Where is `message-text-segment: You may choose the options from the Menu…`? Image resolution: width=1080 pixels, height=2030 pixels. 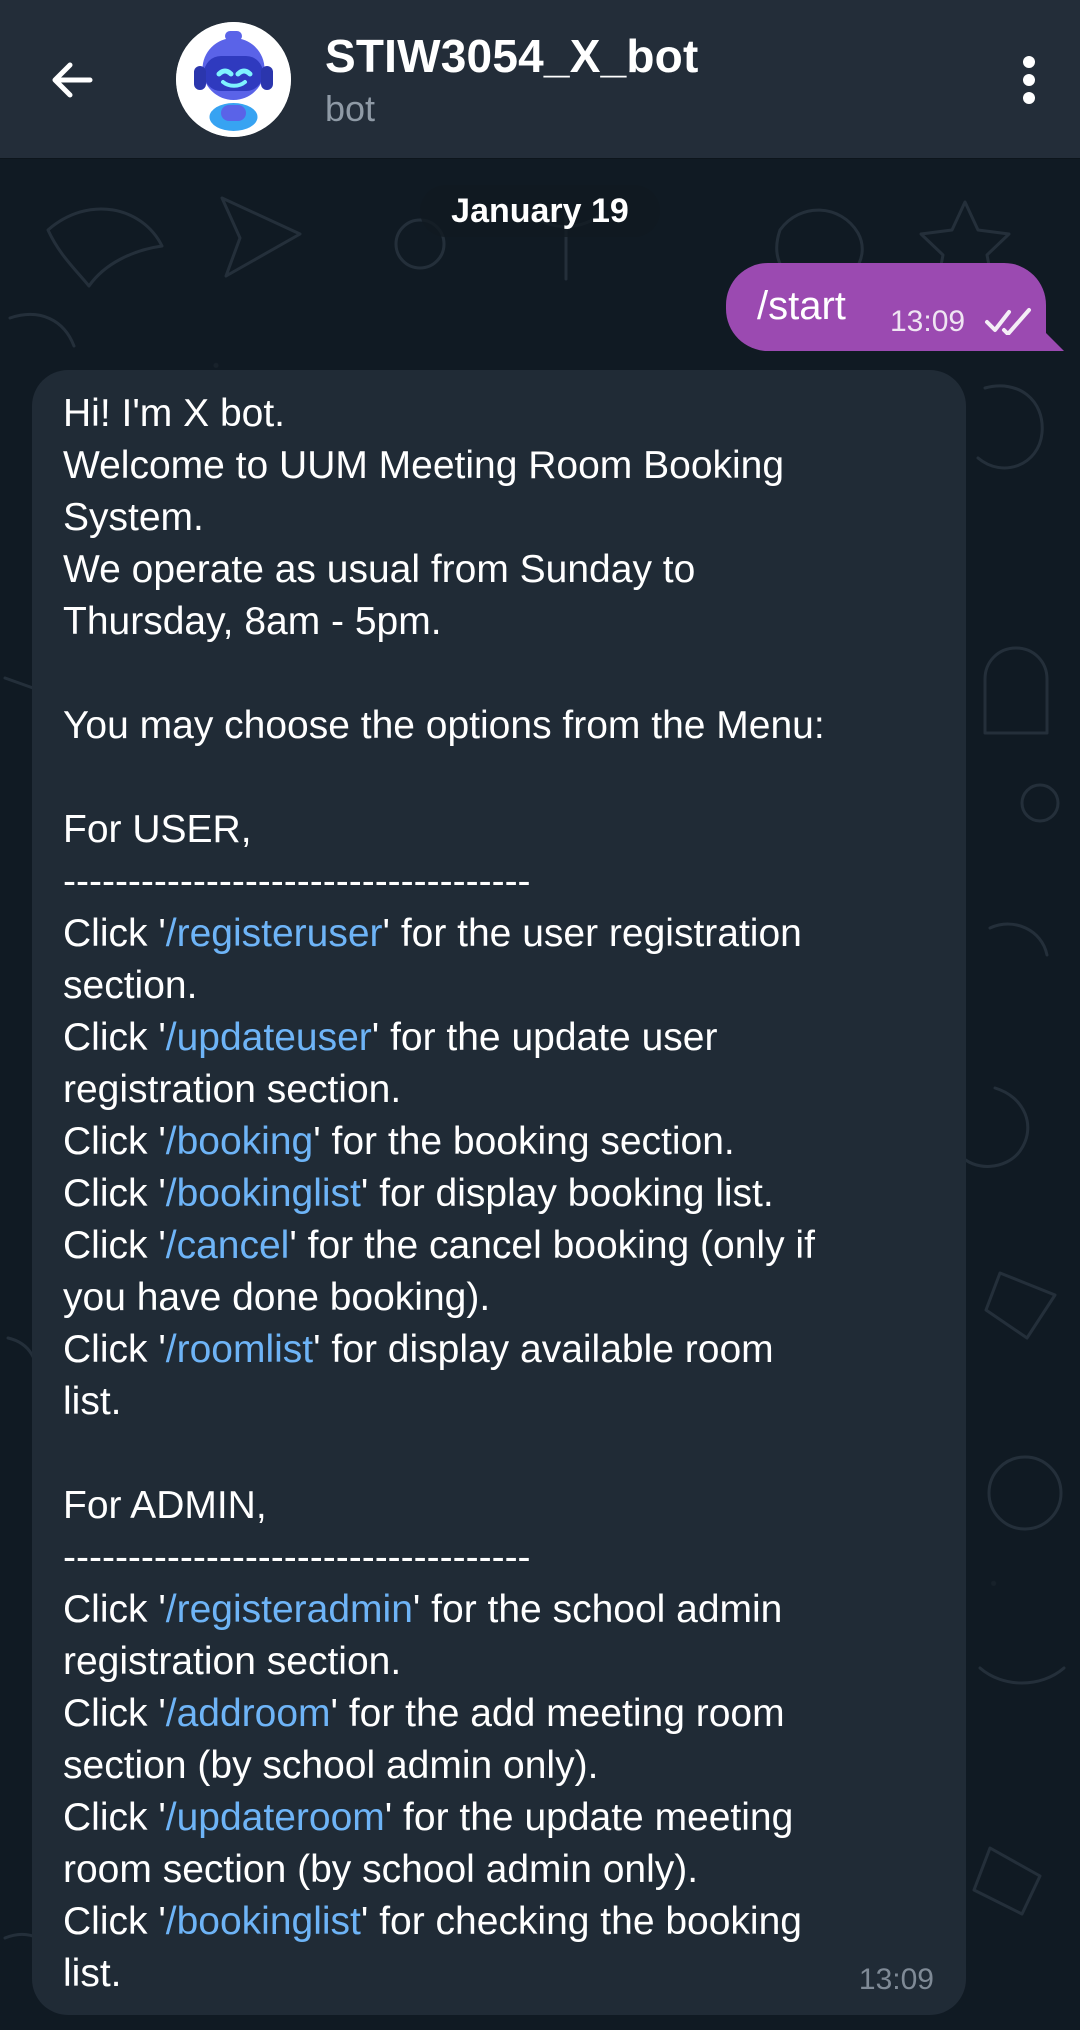 message-text-segment: You may choose the options from the Menu… is located at coordinates (444, 725).